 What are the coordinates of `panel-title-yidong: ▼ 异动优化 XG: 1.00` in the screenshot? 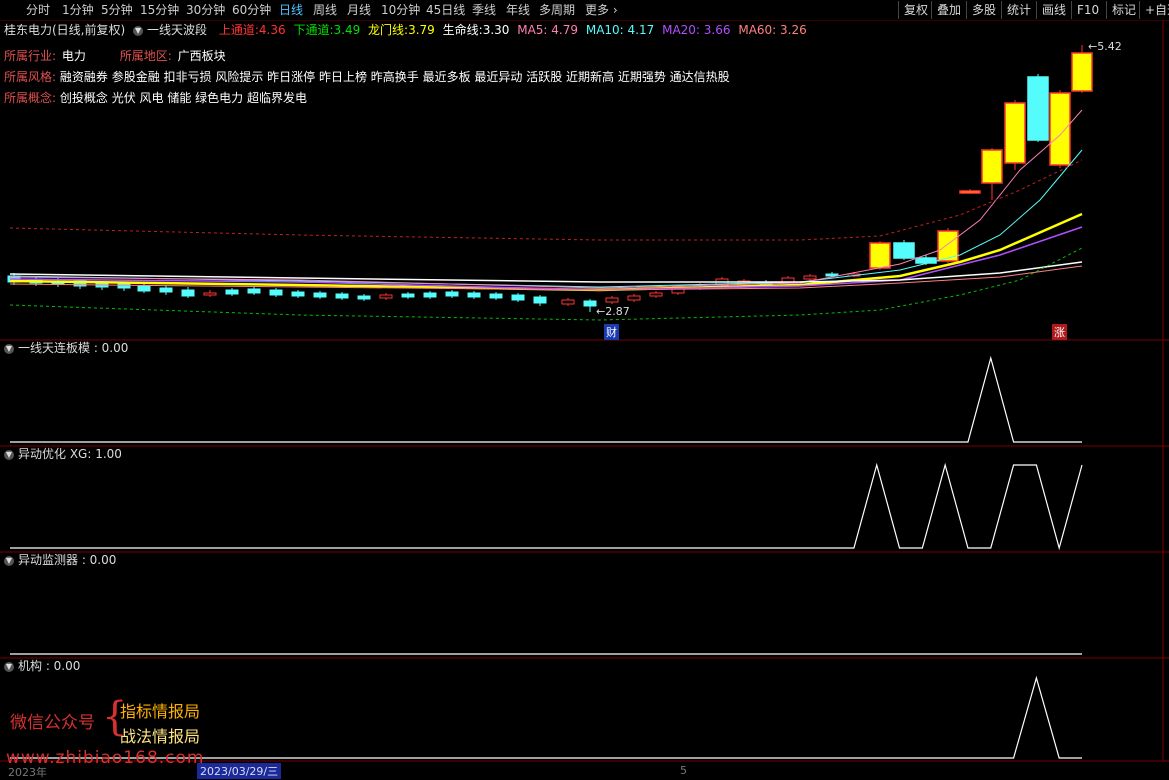 It's located at (63, 454).